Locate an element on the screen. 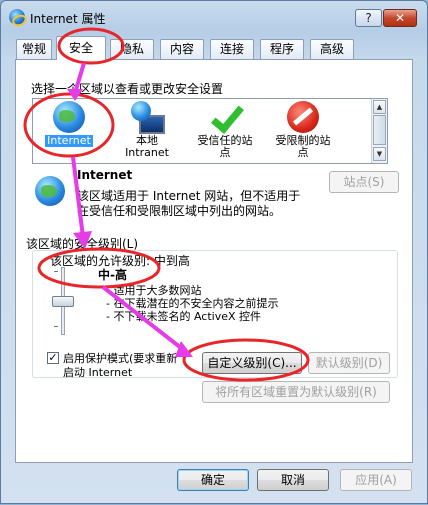 The height and width of the screenshot is (505, 428). tab-advanced: 高级 is located at coordinates (332, 49).